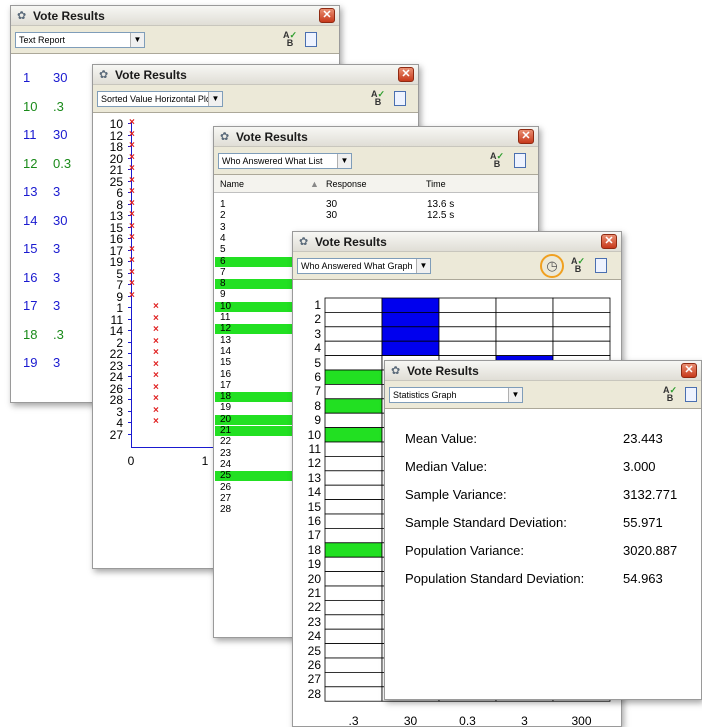  I want to click on row-label: 2, so click(317, 319).